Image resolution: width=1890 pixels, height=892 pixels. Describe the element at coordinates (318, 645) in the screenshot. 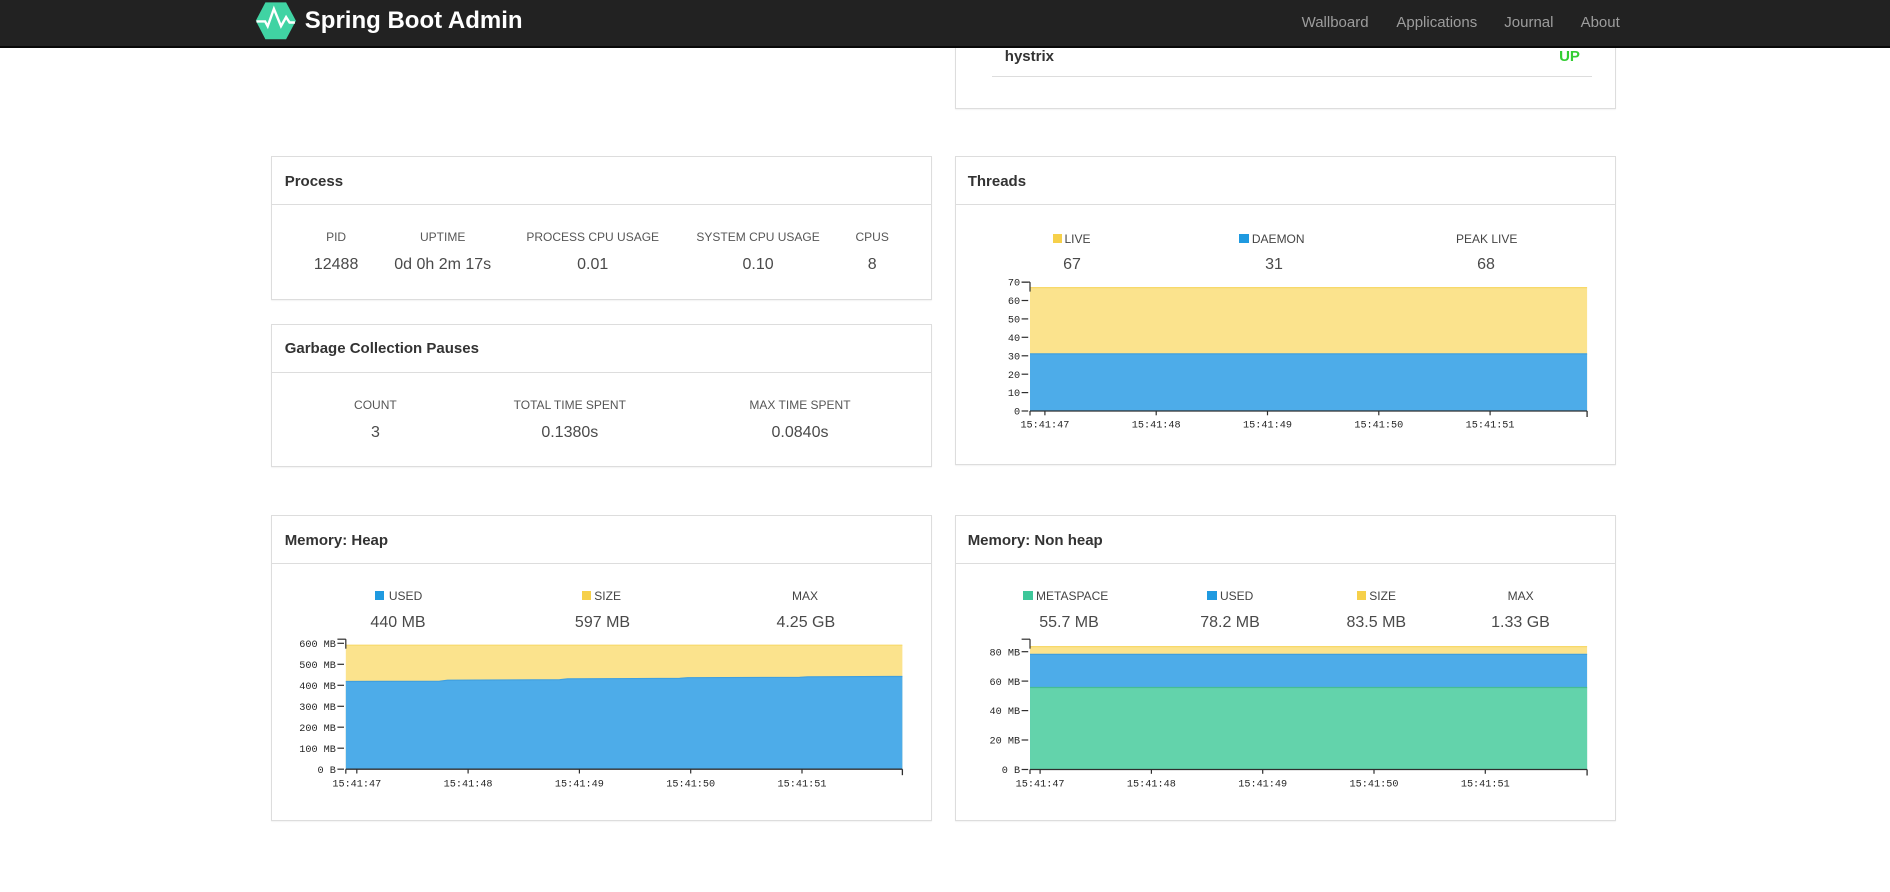

I see `svg-text: 600 MB` at that location.